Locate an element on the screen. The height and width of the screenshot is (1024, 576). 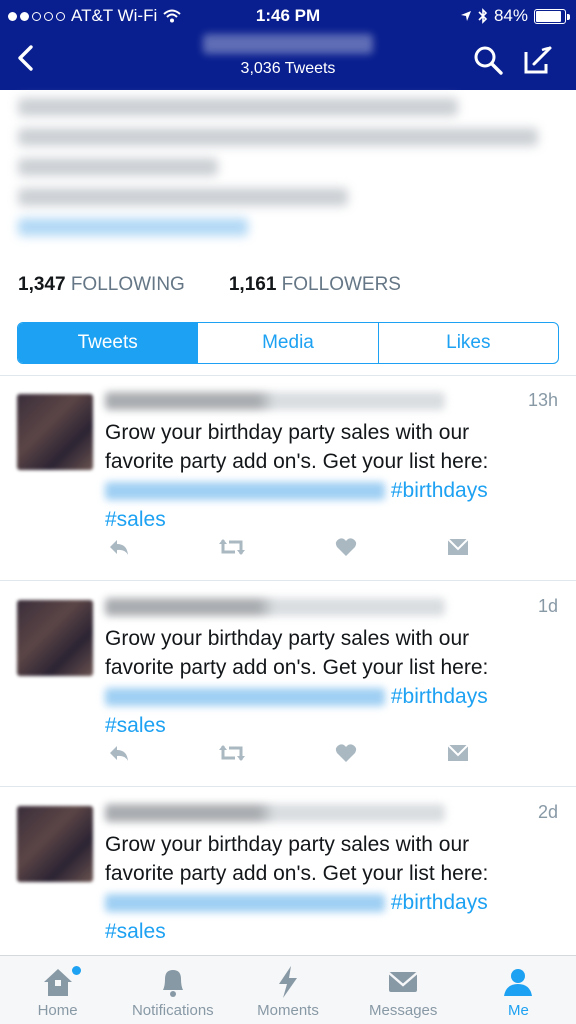
tweet-timestamp: 1d is located at coordinates (547, 606).